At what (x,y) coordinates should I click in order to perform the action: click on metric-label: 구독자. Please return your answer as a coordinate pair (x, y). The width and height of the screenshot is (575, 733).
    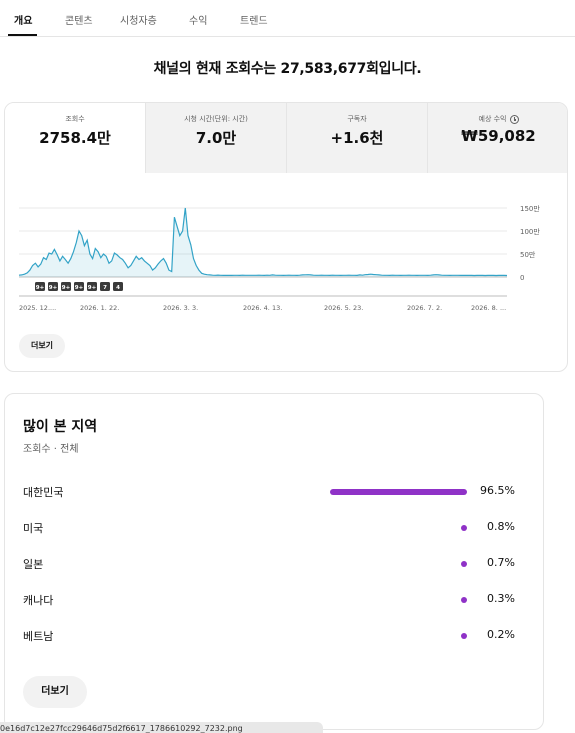
    Looking at the image, I should click on (357, 119).